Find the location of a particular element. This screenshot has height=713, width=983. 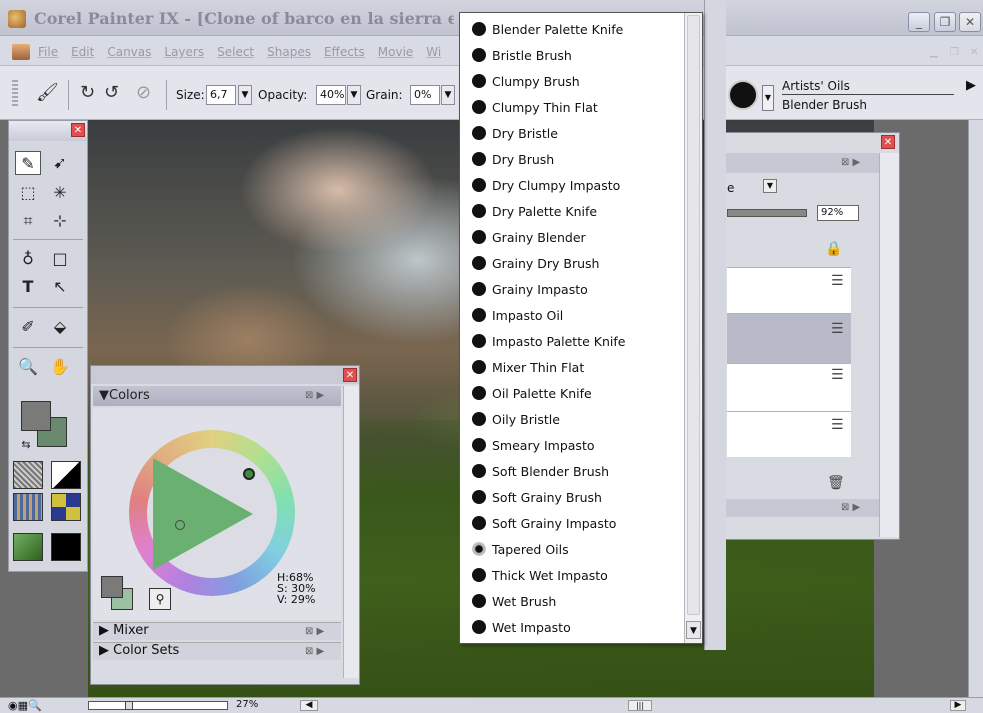

pen-icon: ♁ is located at coordinates (28, 259).